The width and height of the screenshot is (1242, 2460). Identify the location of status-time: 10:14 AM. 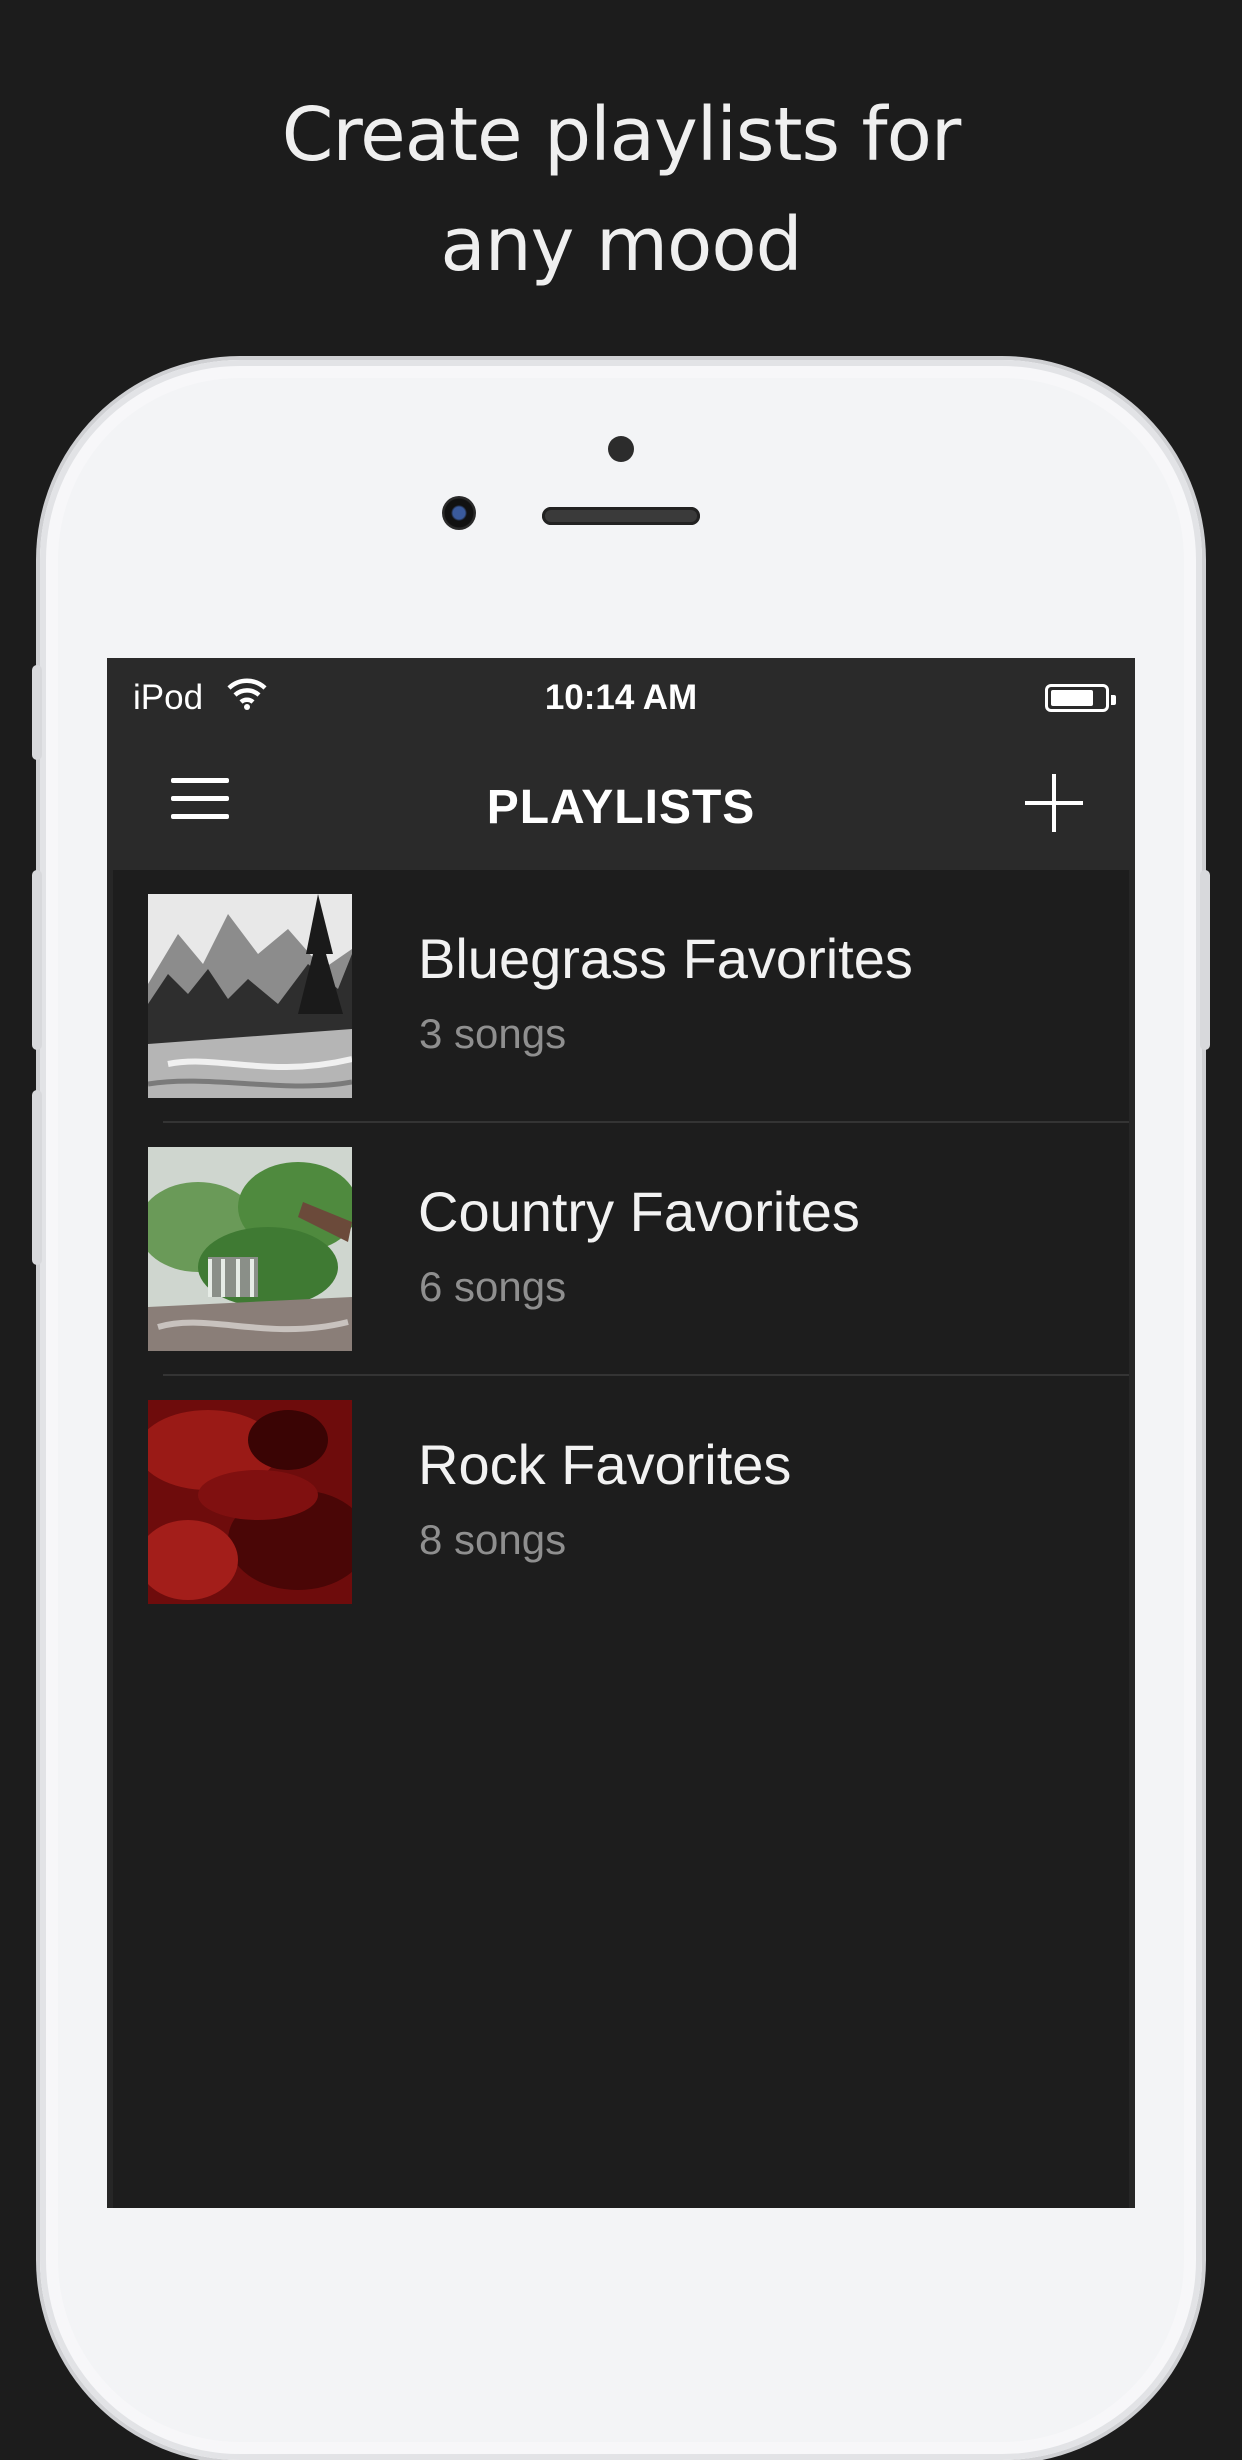
(621, 697).